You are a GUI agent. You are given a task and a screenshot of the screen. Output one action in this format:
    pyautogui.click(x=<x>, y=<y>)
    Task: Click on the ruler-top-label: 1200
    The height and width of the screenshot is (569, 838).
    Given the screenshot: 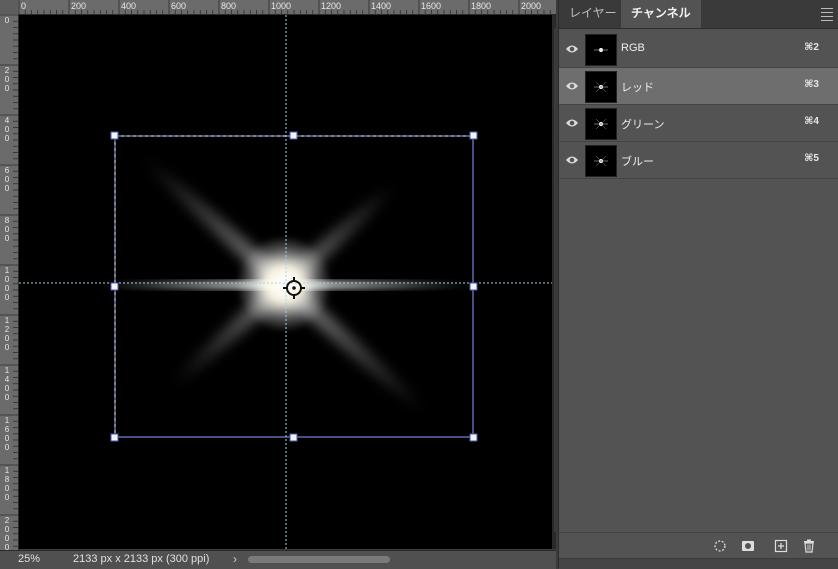 What is the action you would take?
    pyautogui.click(x=331, y=6)
    